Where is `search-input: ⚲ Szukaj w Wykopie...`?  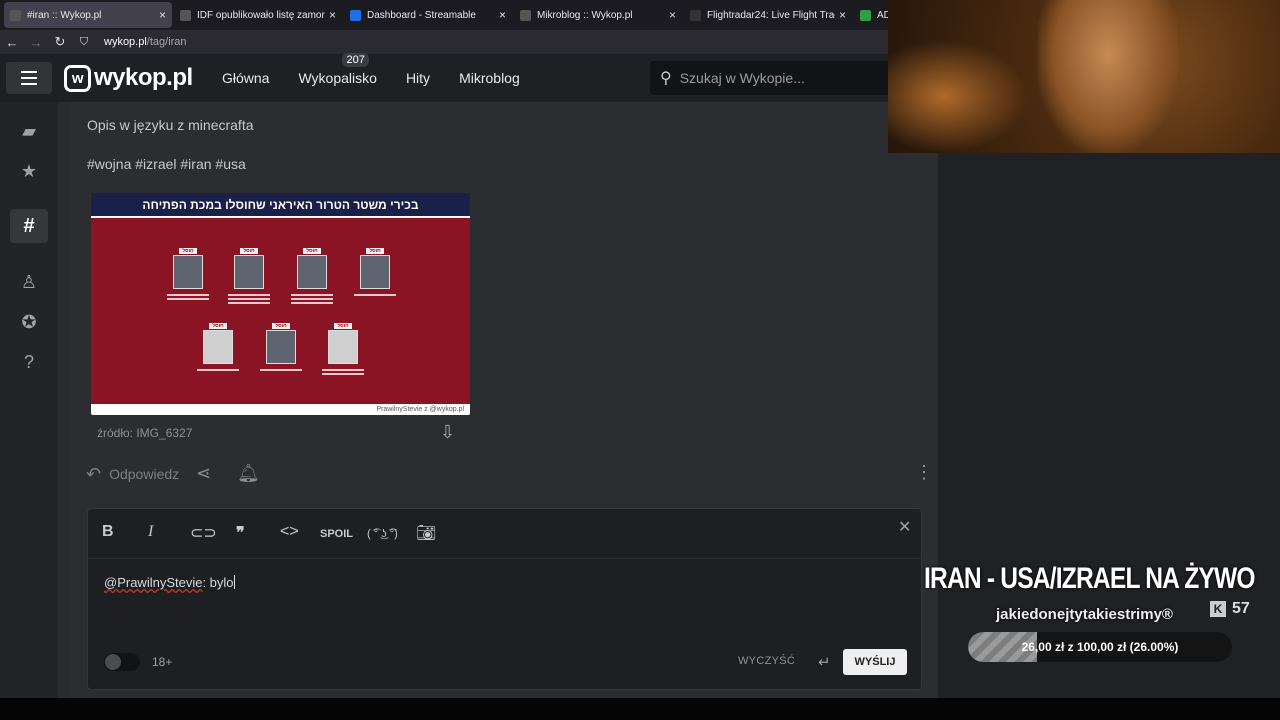
search-input: ⚲ Szukaj w Wykopie... is located at coordinates (770, 78).